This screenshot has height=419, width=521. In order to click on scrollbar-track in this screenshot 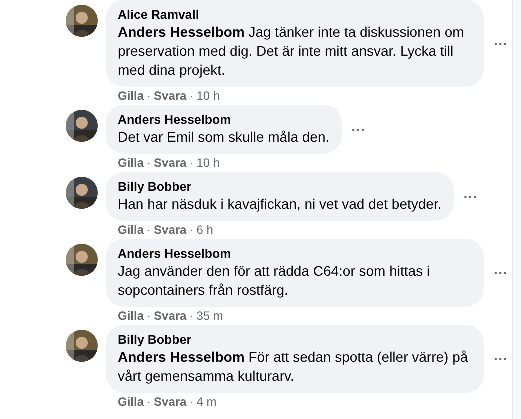, I will do `click(516, 209)`.